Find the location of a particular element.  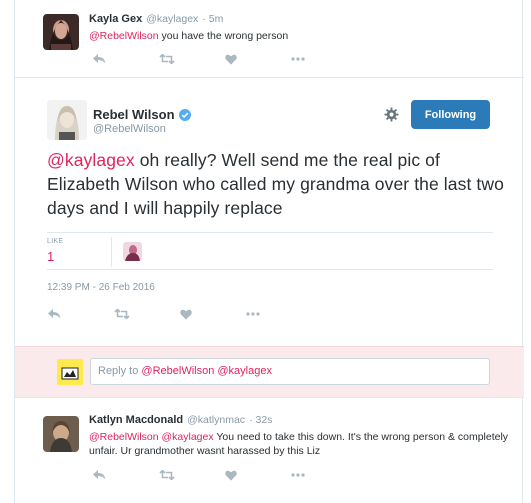

mention-link: @RebelWilson is located at coordinates (124, 36).